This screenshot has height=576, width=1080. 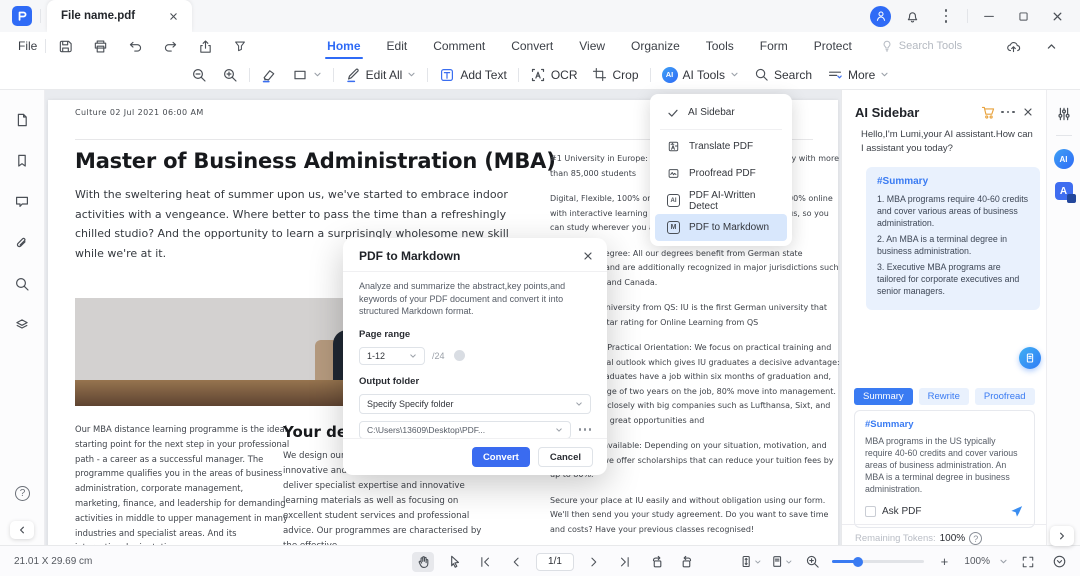 I want to click on next-page-button, so click(x=594, y=562).